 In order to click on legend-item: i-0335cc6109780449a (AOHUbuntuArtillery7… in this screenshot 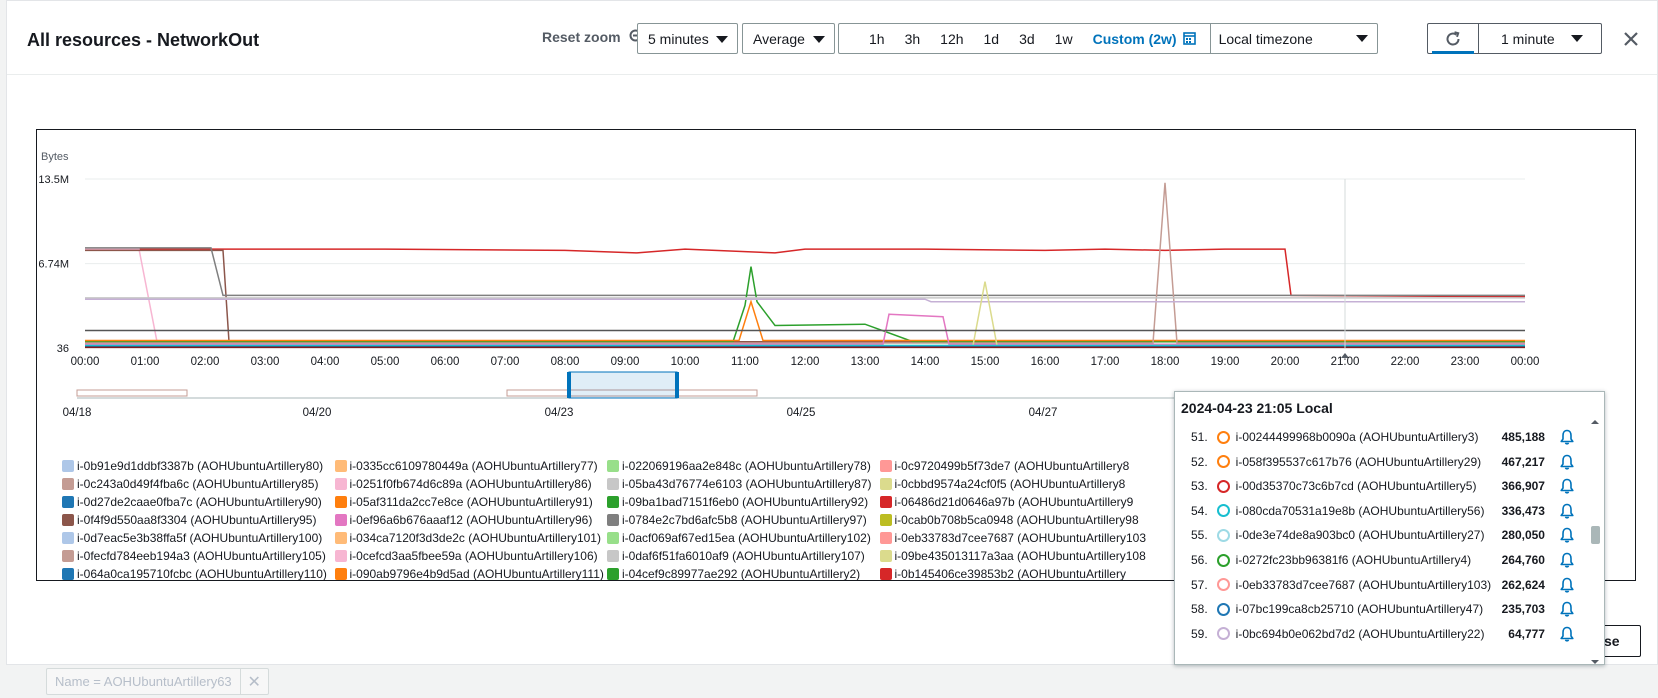, I will do `click(471, 466)`.